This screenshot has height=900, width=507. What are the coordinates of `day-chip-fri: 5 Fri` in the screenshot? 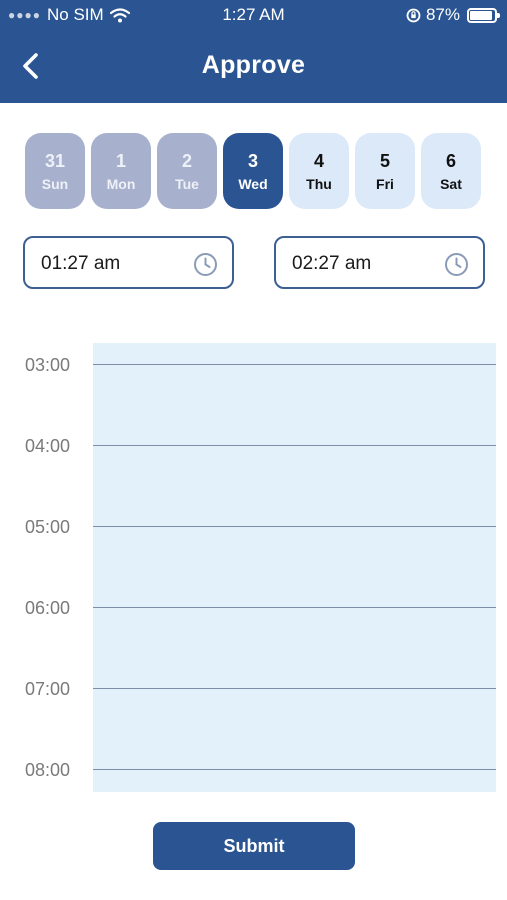 It's located at (385, 171).